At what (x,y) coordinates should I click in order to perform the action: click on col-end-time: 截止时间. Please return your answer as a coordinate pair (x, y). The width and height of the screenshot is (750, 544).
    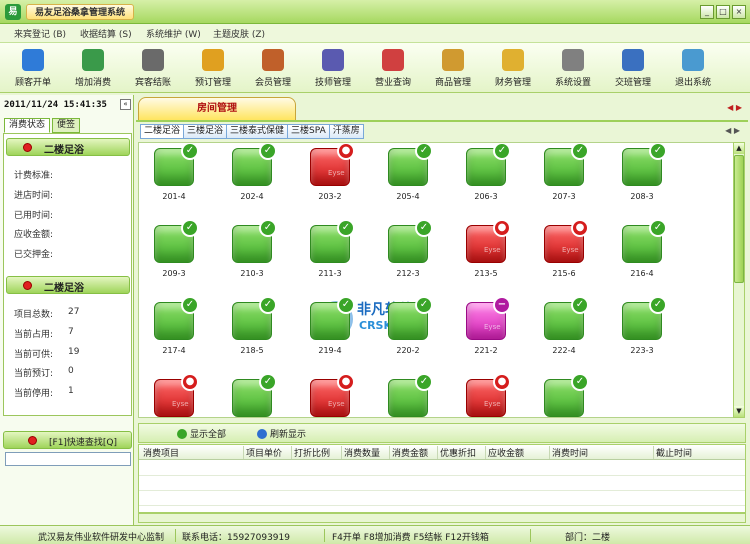
    Looking at the image, I should click on (672, 452).